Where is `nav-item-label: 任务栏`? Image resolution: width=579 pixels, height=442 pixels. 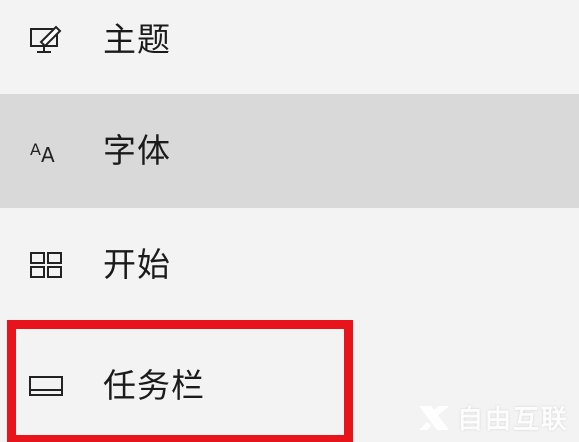
nav-item-label: 任务栏 is located at coordinates (154, 385).